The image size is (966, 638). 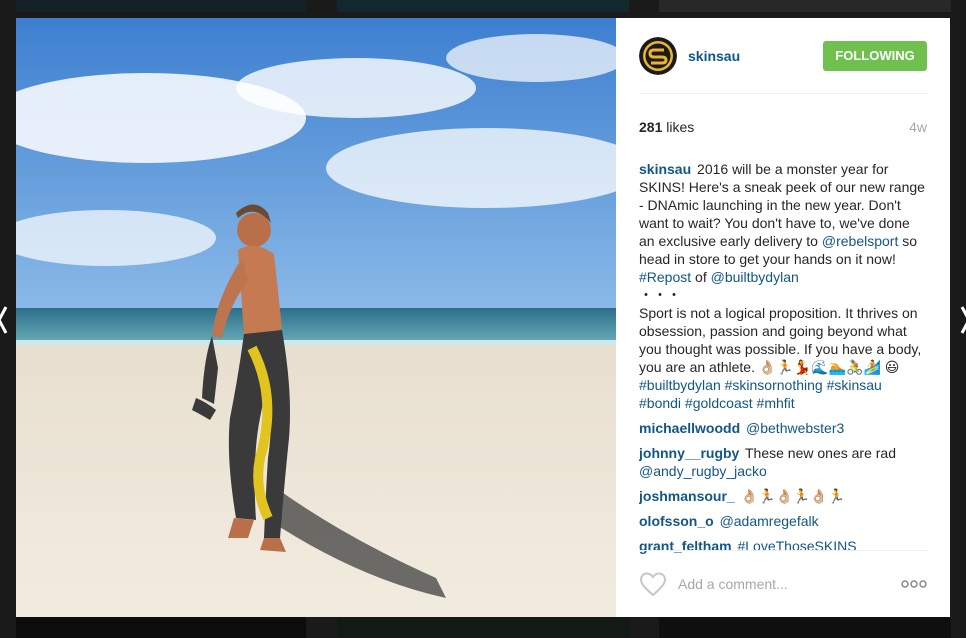 I want to click on following-button: FOLLOWING, so click(x=875, y=55).